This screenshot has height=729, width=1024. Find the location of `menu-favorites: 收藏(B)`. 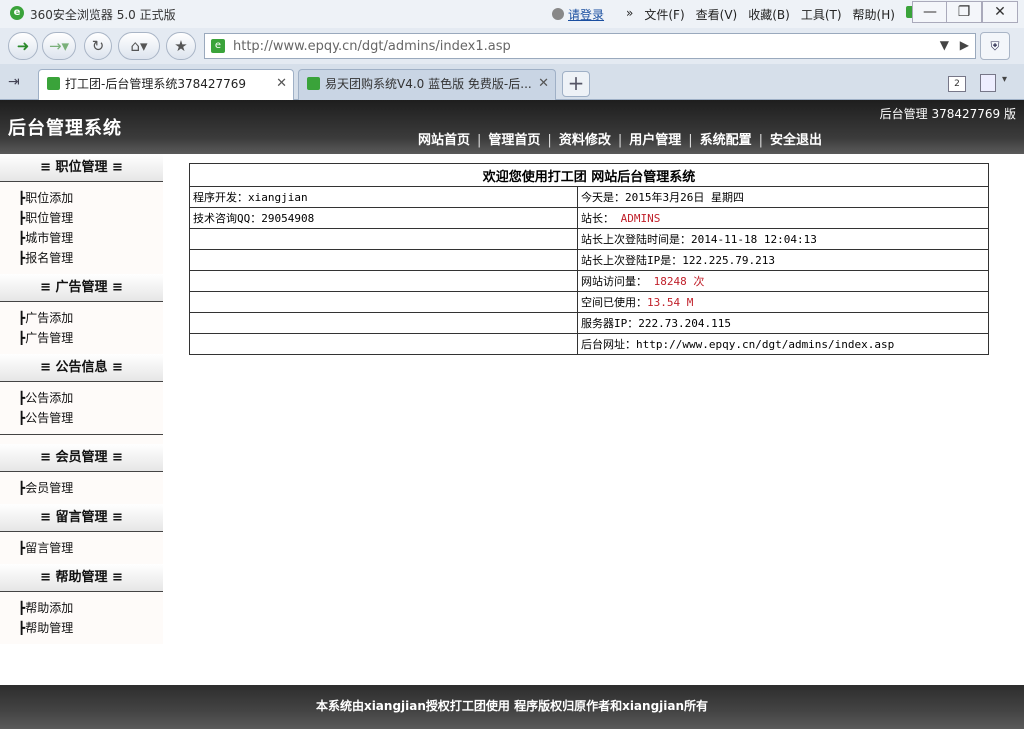

menu-favorites: 收藏(B) is located at coordinates (769, 14).